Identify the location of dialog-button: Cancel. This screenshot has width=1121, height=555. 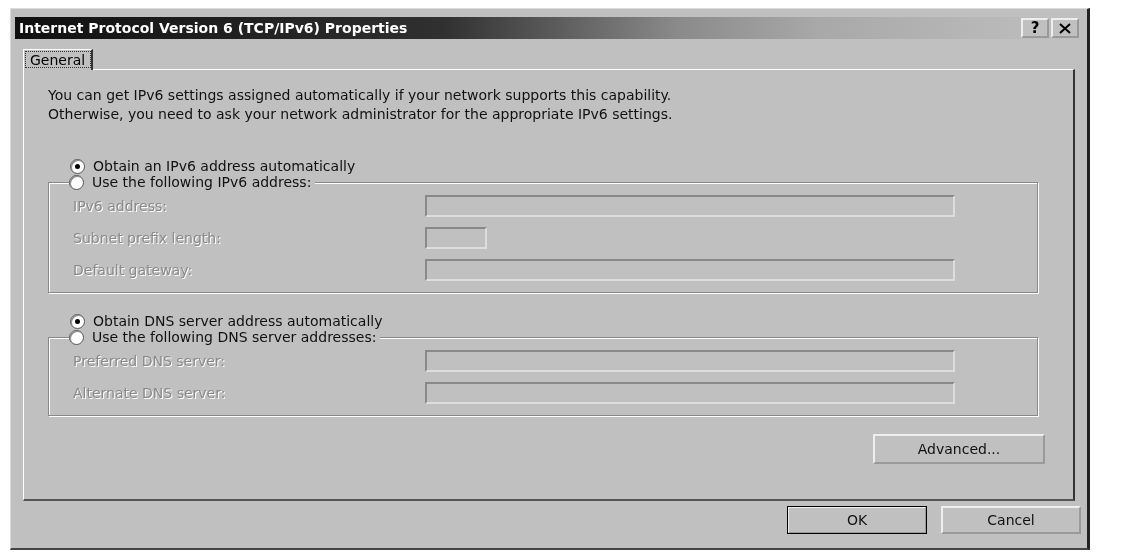
(1011, 520).